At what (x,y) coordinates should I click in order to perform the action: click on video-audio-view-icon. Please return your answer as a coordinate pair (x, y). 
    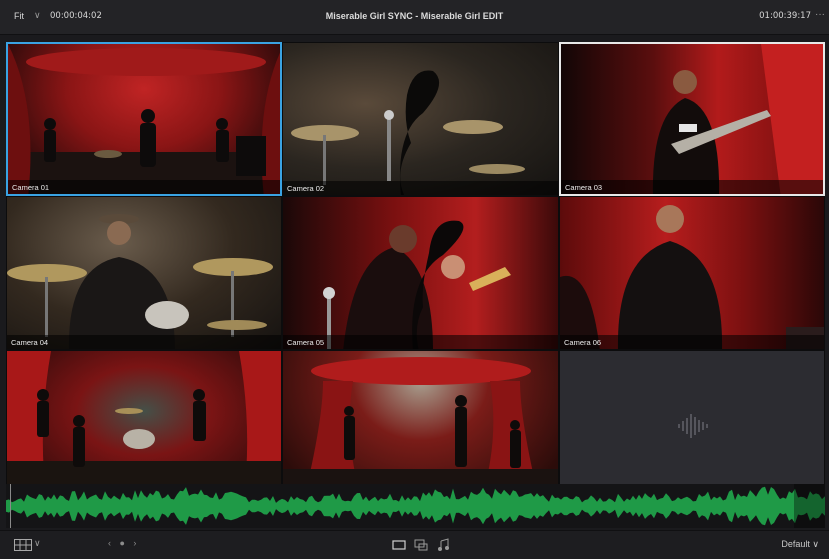
    Looking at the image, I should click on (421, 545).